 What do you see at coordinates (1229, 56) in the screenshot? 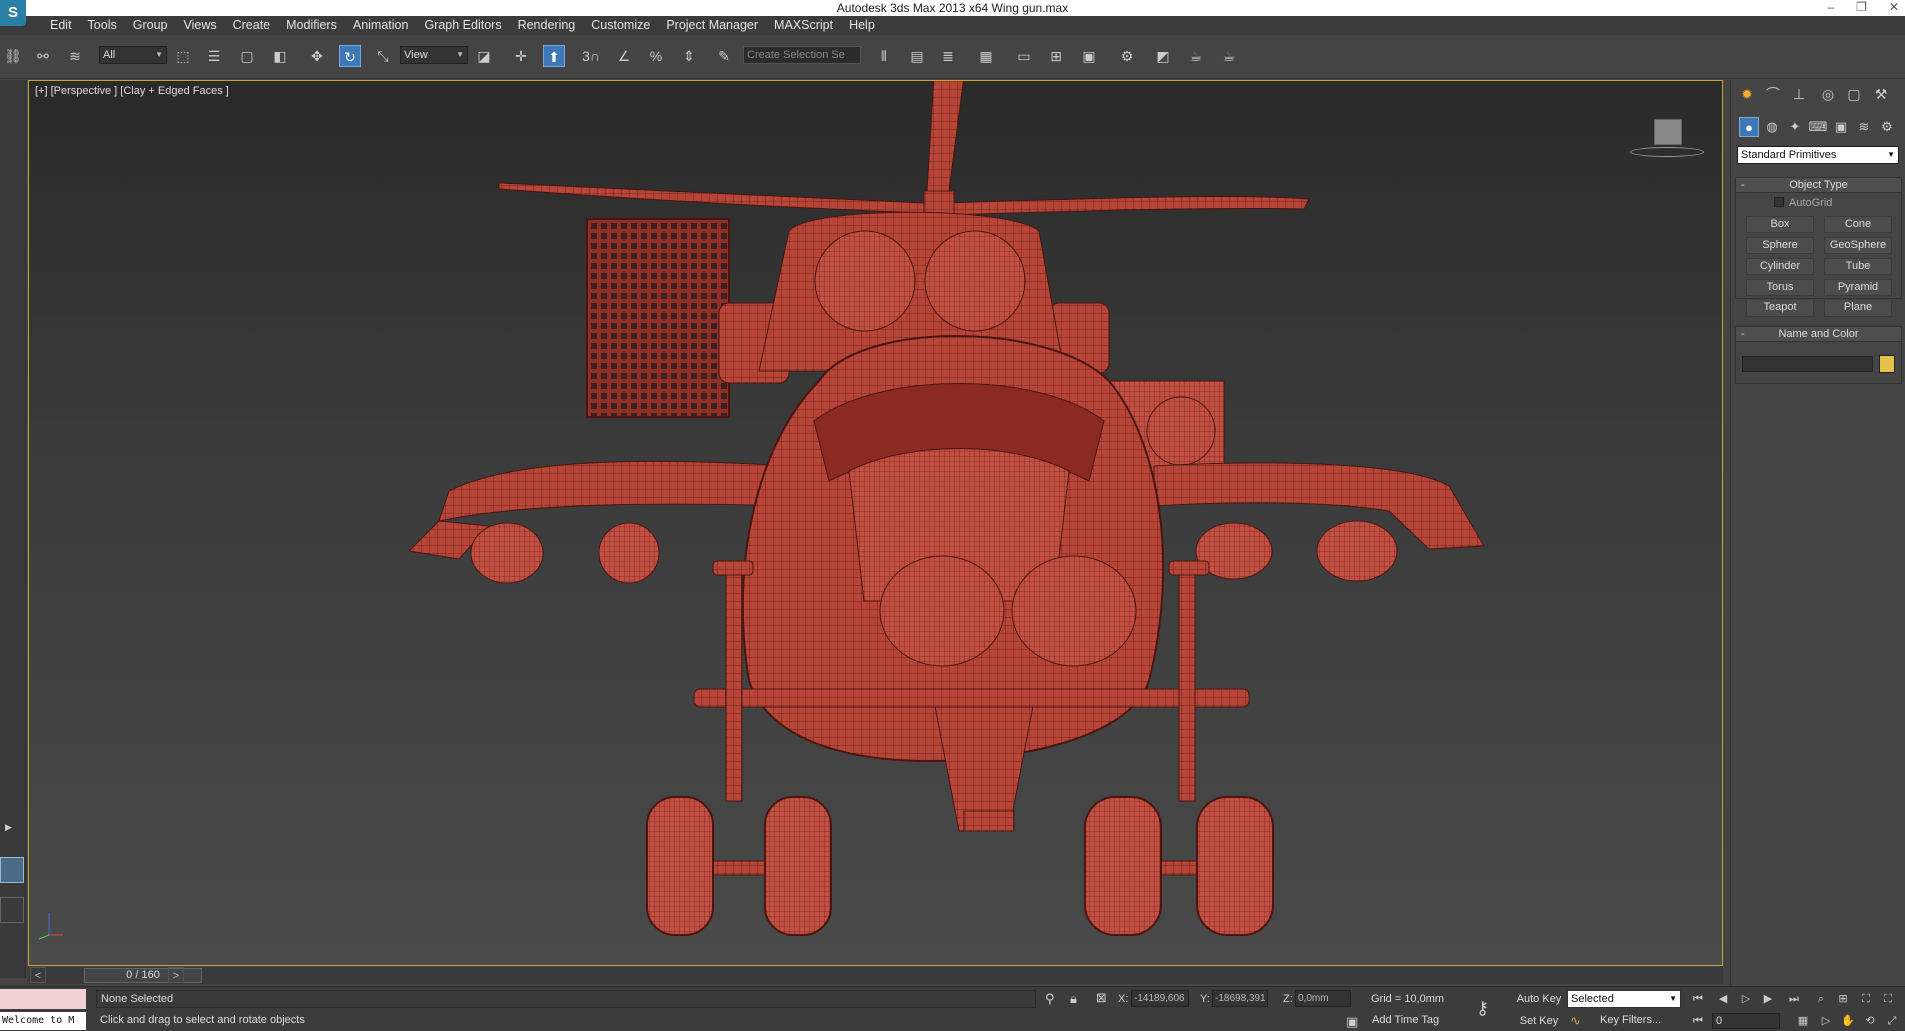
I see `render-iterative-icon: ☕` at bounding box center [1229, 56].